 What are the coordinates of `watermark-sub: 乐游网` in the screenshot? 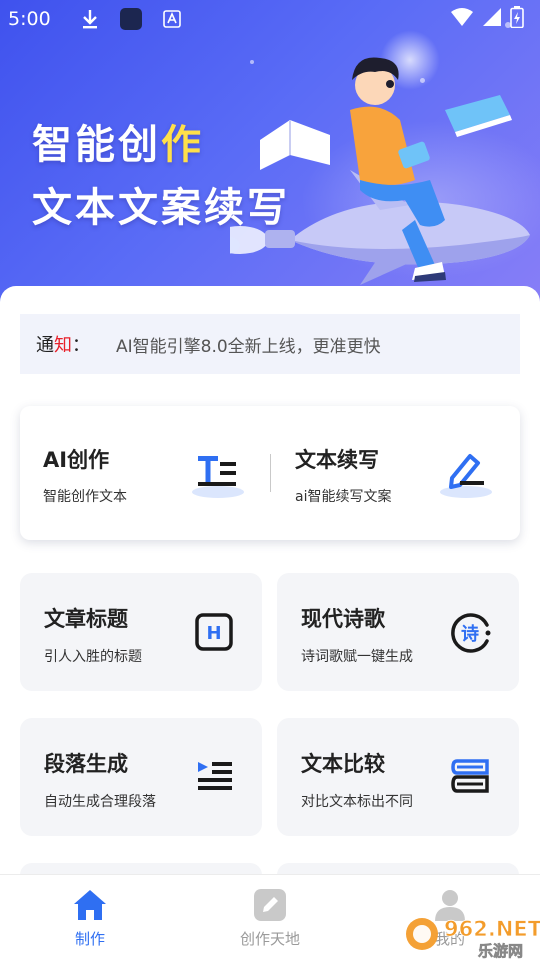 It's located at (500, 951).